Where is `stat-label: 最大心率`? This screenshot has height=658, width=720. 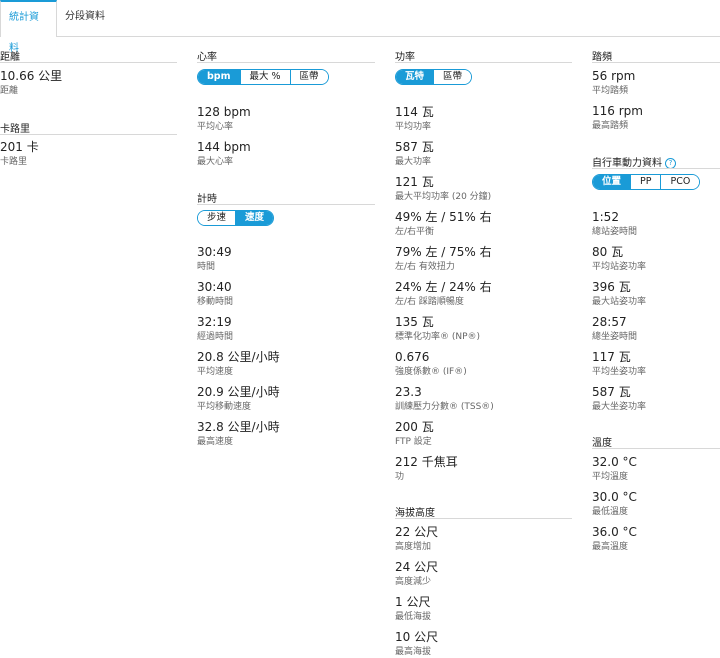
stat-label: 最大心率 is located at coordinates (215, 162).